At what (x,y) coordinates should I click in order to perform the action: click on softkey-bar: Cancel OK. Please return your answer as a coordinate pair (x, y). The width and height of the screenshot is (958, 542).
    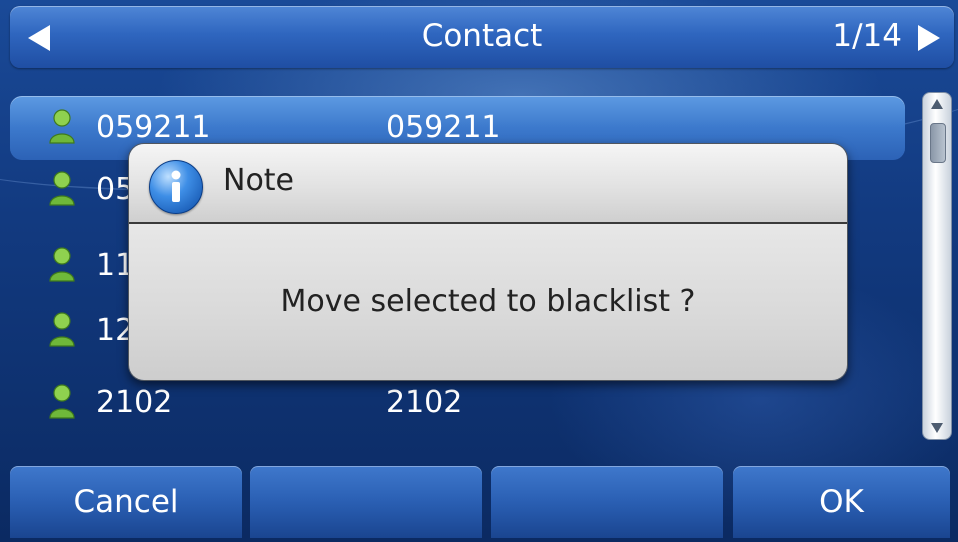
    Looking at the image, I should click on (479, 504).